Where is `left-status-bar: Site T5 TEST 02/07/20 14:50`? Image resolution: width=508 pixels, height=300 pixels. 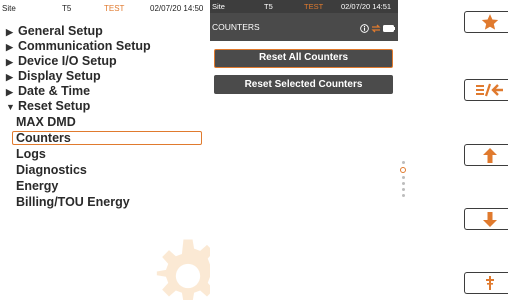 left-status-bar: Site T5 TEST 02/07/20 14:50 is located at coordinates (105, 8).